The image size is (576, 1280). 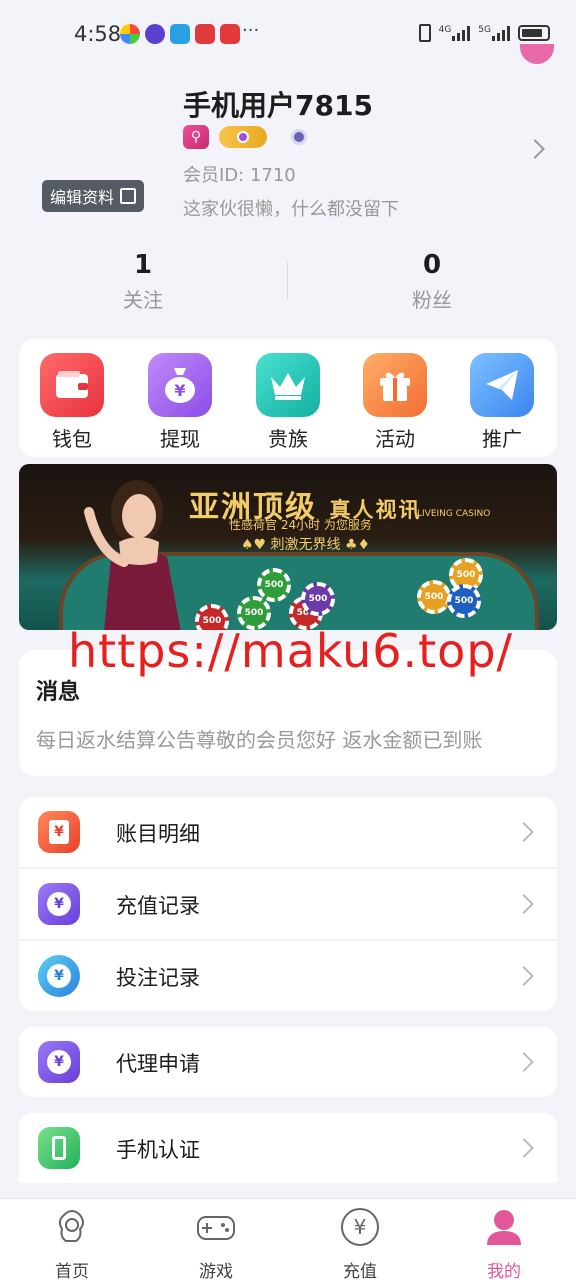 What do you see at coordinates (291, 651) in the screenshot?
I see `watermark-url: https://maku6.top/` at bounding box center [291, 651].